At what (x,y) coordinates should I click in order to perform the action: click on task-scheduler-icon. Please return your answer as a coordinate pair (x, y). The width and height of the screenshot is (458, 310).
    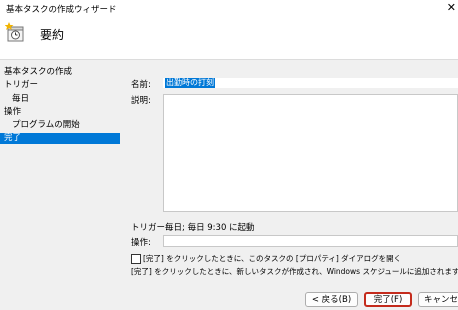
    Looking at the image, I should click on (14, 32).